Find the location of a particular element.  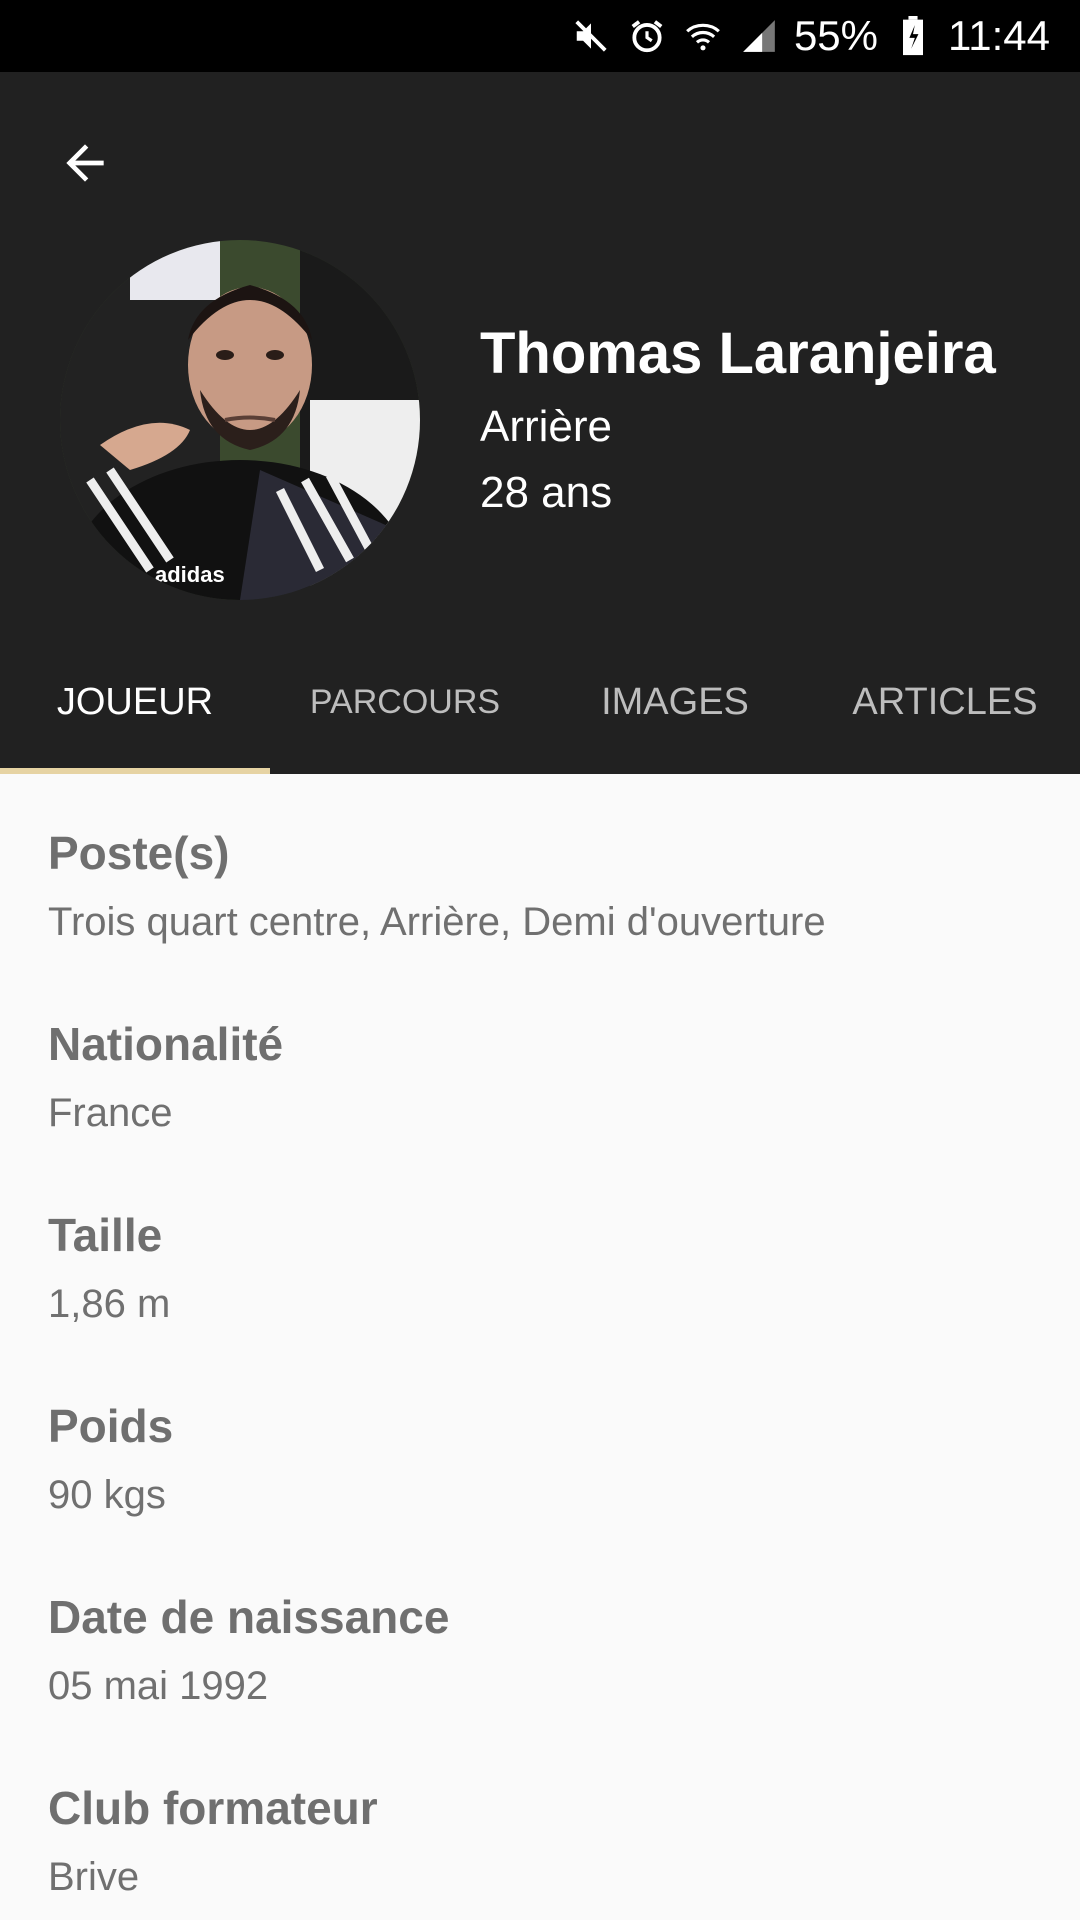

tab-indicator is located at coordinates (135, 771).